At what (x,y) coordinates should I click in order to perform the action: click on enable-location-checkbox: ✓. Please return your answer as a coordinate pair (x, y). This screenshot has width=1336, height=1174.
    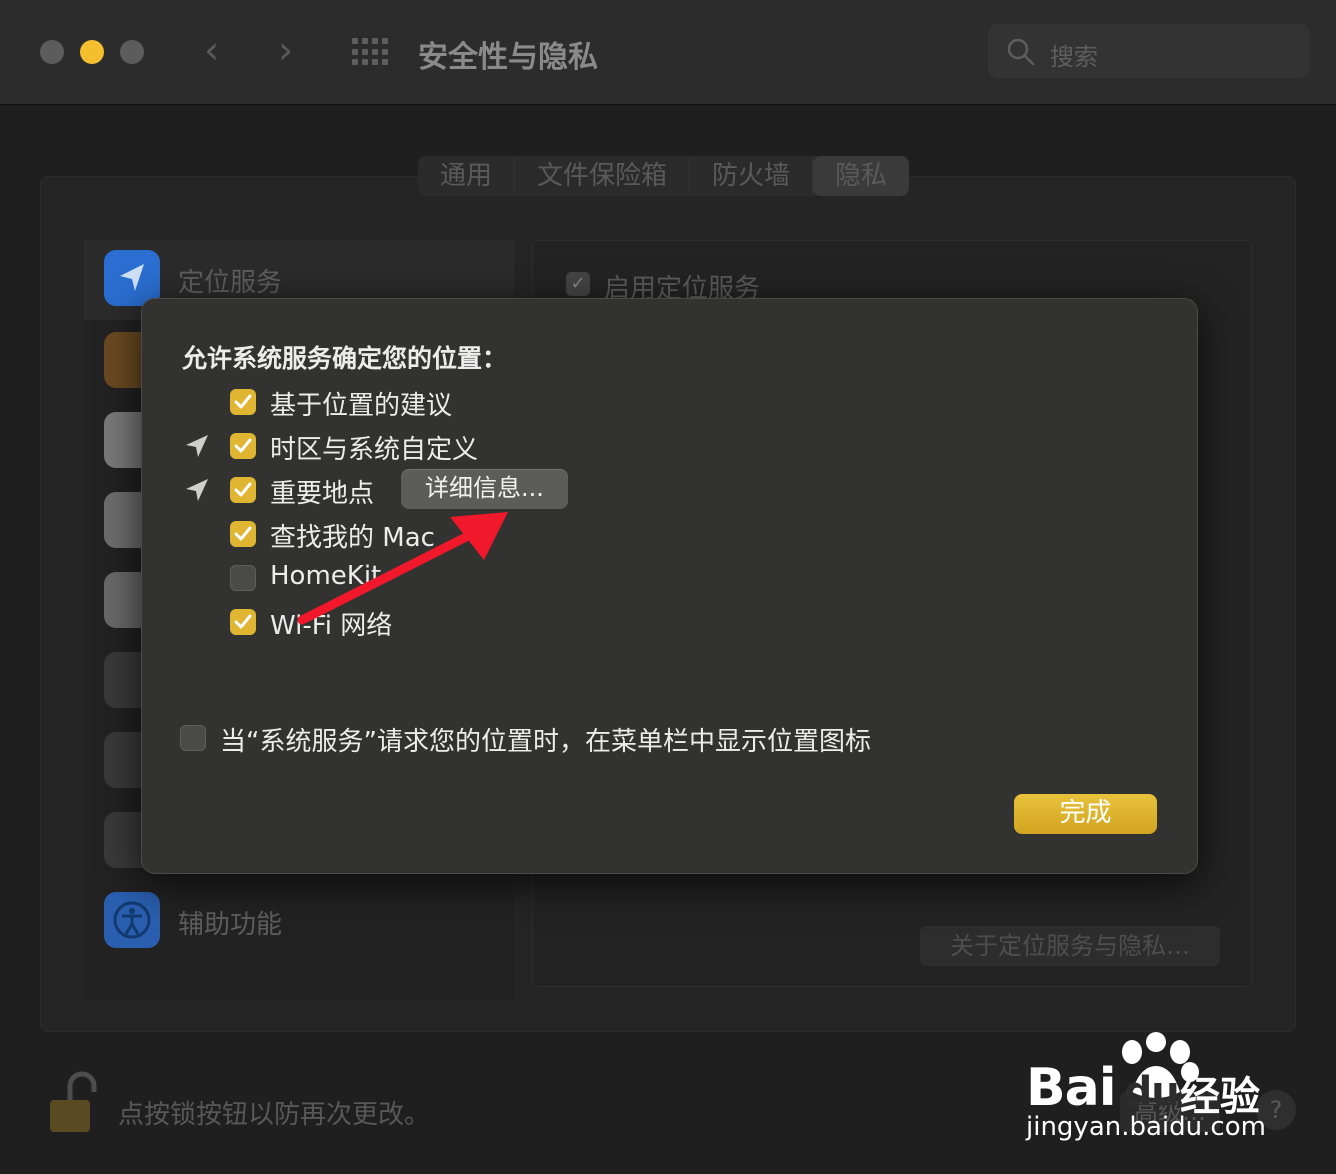
    Looking at the image, I should click on (578, 284).